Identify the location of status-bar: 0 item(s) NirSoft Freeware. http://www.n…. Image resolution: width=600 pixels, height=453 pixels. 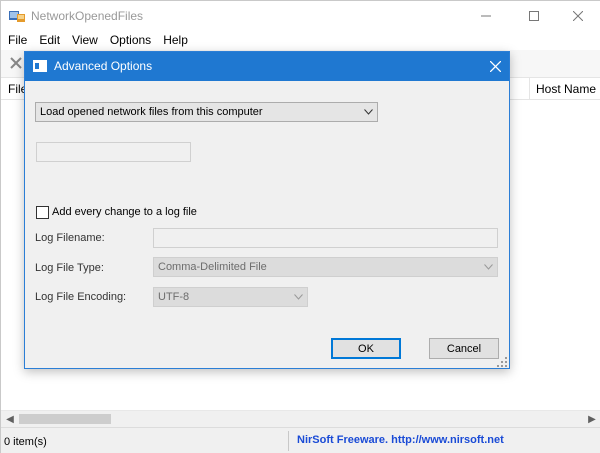
(300, 440).